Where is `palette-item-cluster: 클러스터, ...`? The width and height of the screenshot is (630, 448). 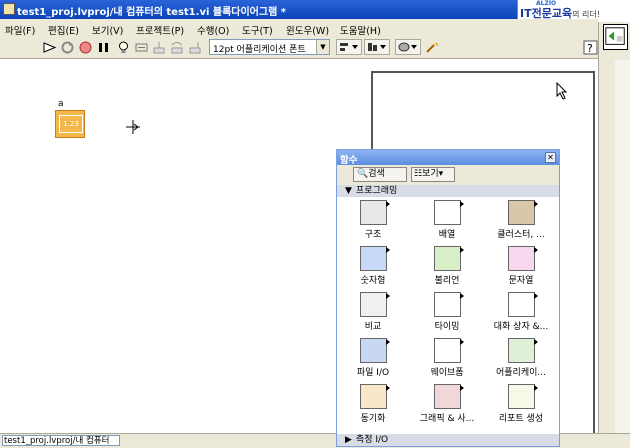
palette-item-cluster: 클러스터, ... is located at coordinates (521, 220).